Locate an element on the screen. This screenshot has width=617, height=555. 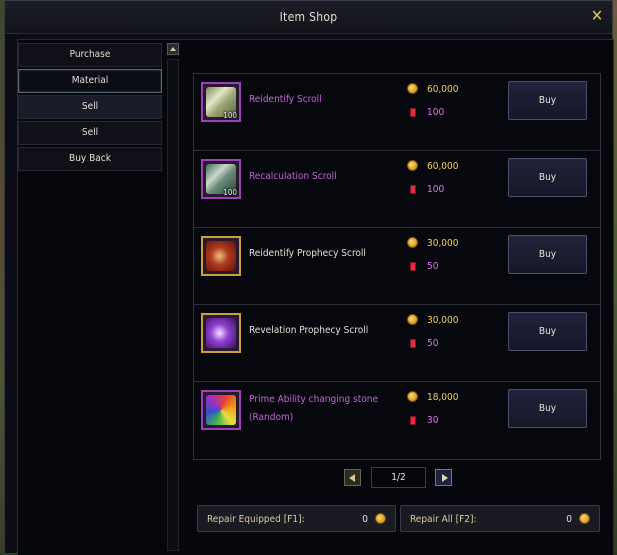
menu-scrollbar is located at coordinates (174, 298).